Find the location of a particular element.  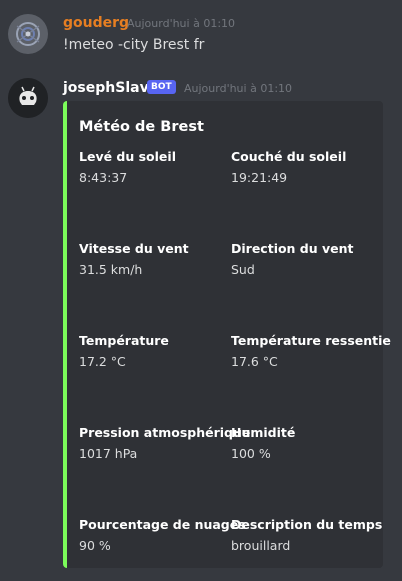

message-content: !meteo -city Brest fr is located at coordinates (134, 45).